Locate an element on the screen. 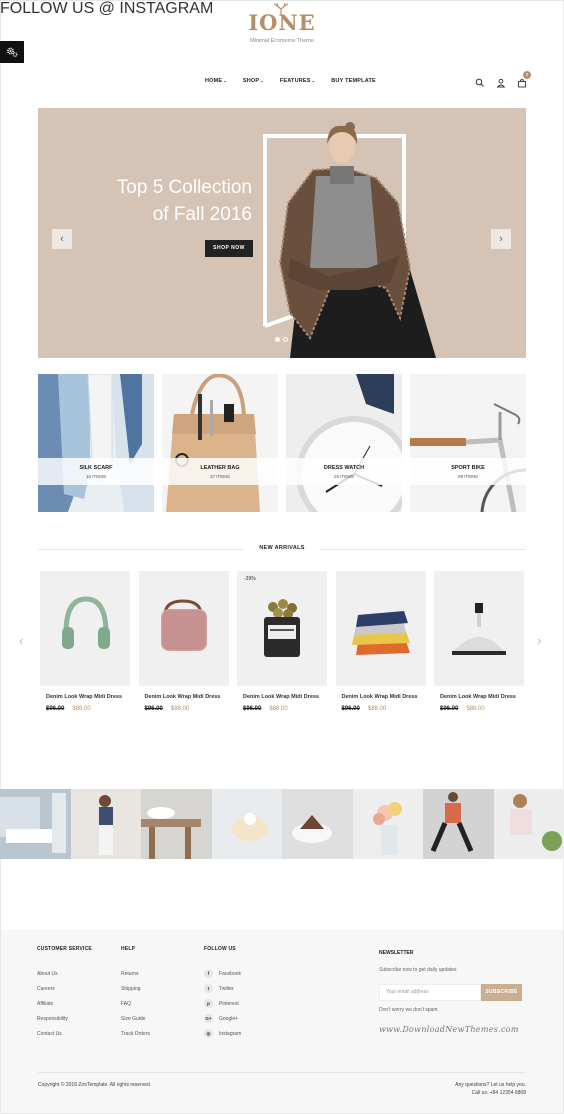 This screenshot has height=1114, width=564. user-icon is located at coordinates (501, 81).